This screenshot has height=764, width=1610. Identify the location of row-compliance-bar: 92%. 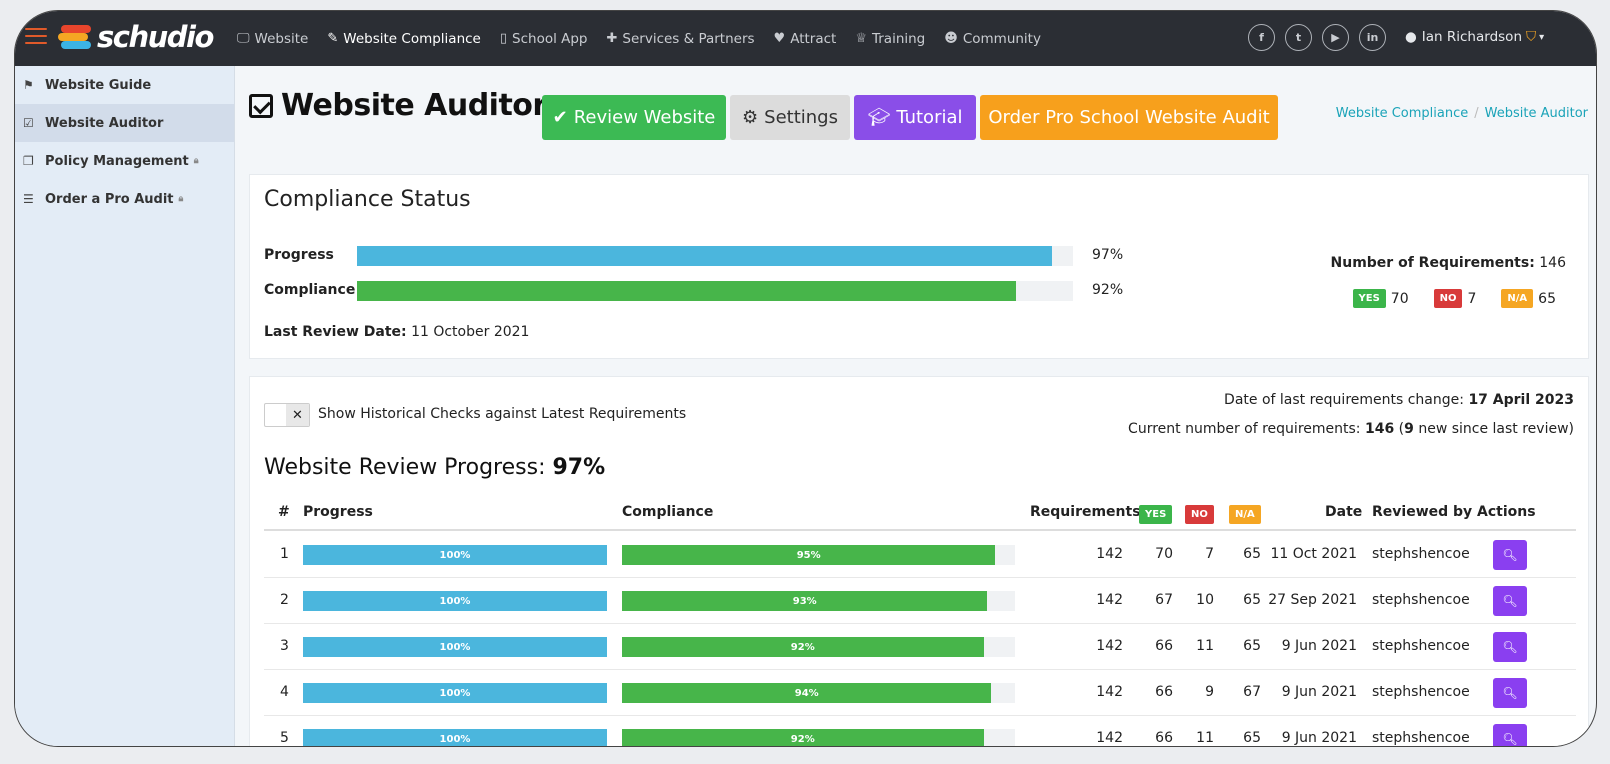
(818, 737).